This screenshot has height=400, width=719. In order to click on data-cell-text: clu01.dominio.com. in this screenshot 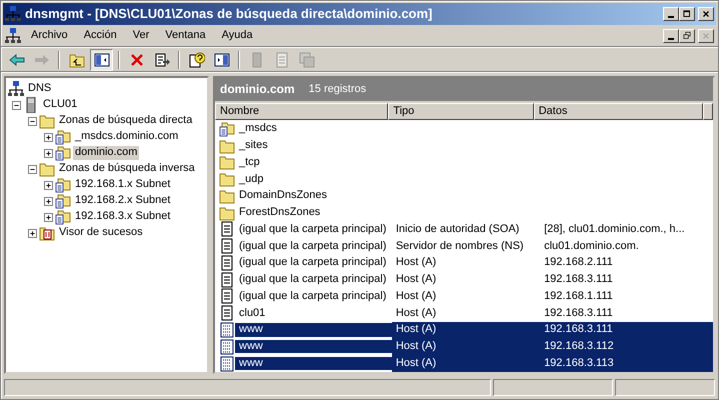, I will do `click(591, 246)`.